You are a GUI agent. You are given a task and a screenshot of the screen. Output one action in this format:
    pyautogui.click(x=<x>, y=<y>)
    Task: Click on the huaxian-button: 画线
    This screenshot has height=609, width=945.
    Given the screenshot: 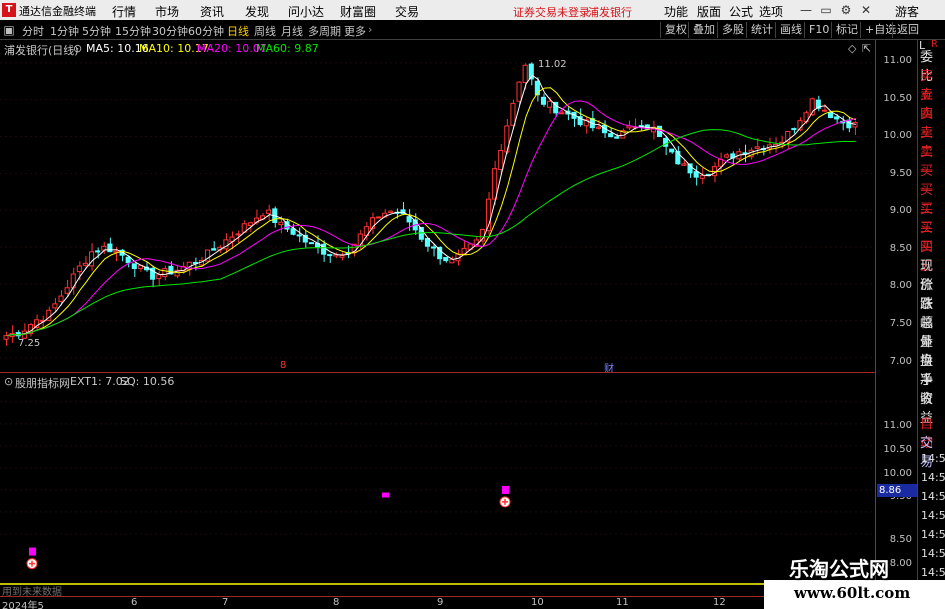 What is the action you would take?
    pyautogui.click(x=788, y=30)
    